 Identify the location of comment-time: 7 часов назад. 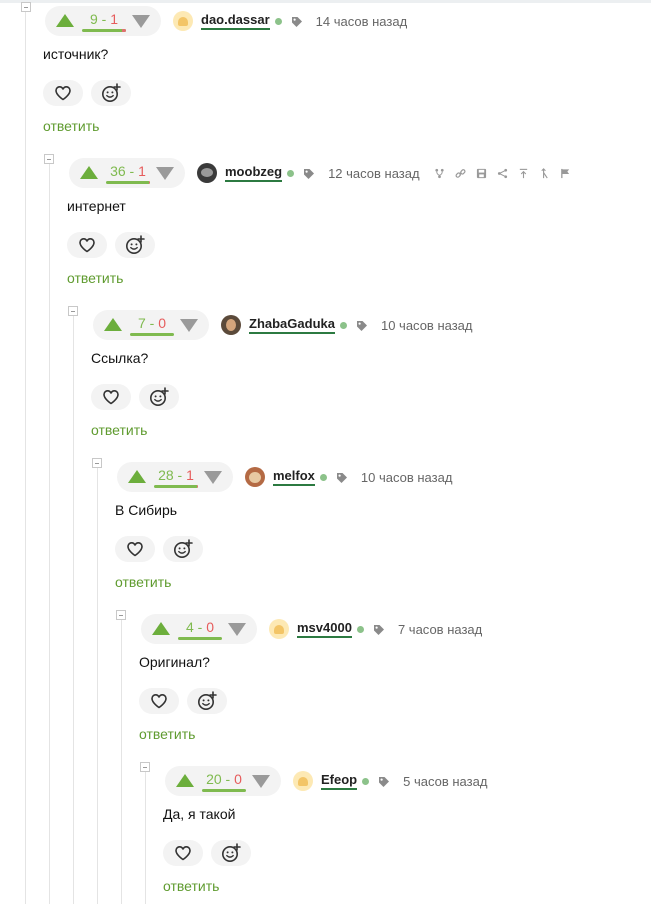
(440, 629).